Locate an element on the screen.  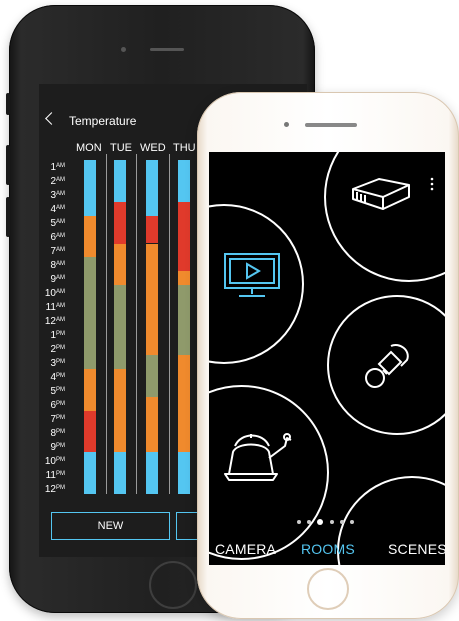
day-label-tue: TUE is located at coordinates (121, 148).